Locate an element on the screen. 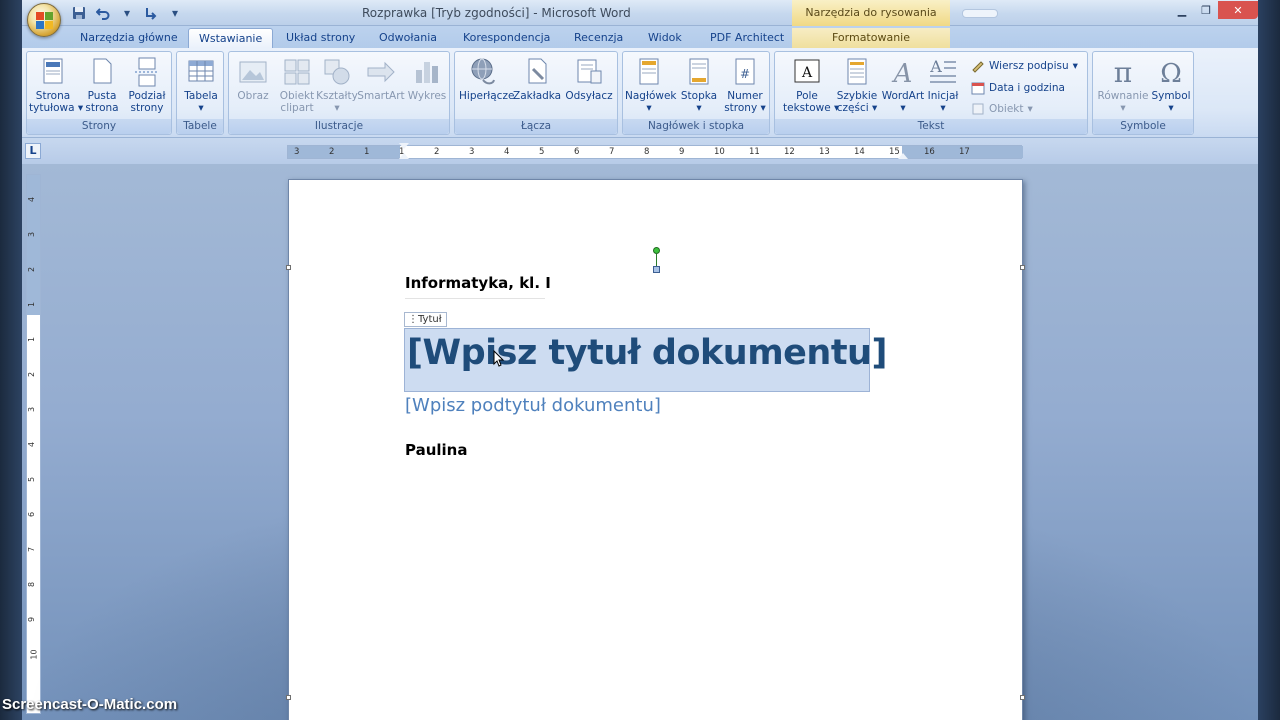  chart-icon is located at coordinates (427, 72).